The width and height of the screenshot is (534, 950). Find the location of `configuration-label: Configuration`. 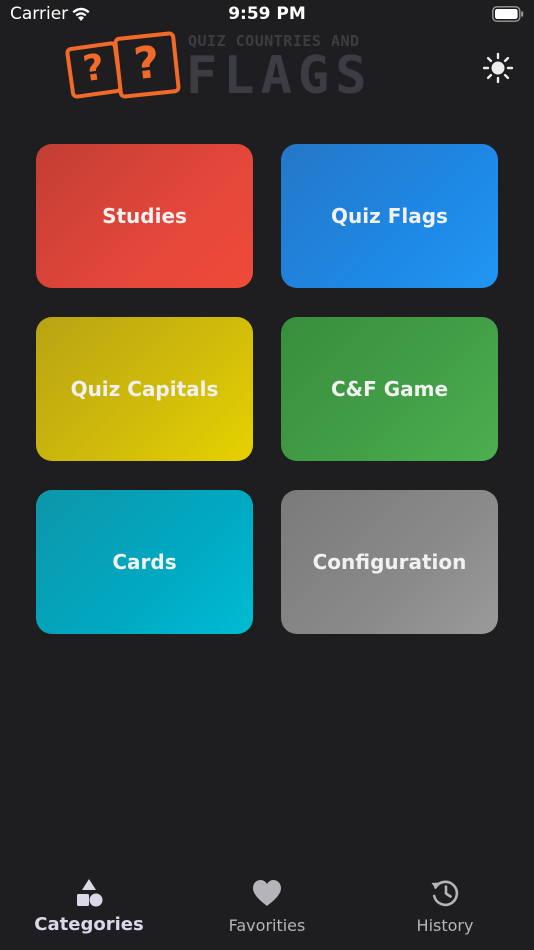

configuration-label: Configuration is located at coordinates (389, 562).